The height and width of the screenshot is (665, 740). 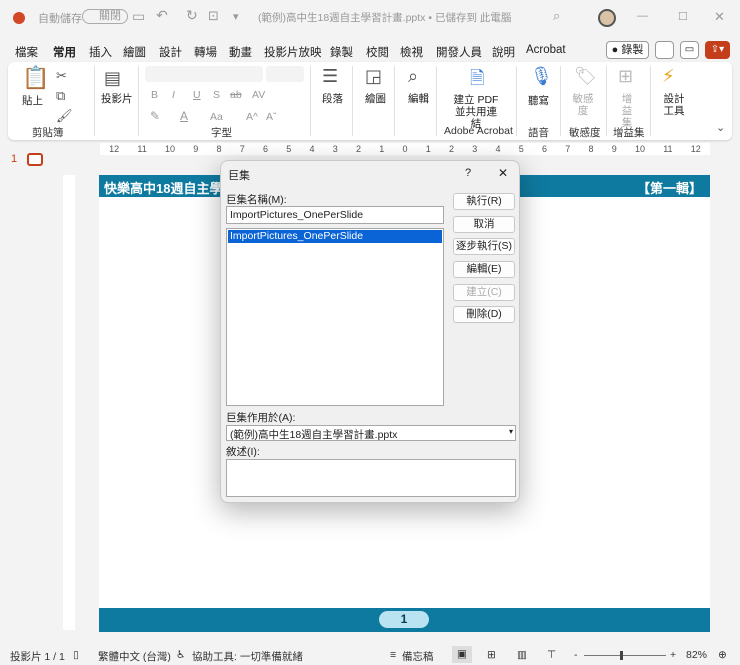 I want to click on customize-qat-icon: ▾, so click(x=236, y=16).